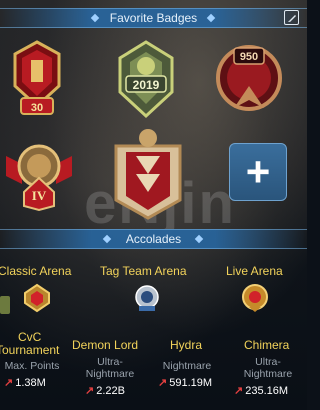  What do you see at coordinates (191, 383) in the screenshot?
I see `hydra-value-text: 591.19M` at bounding box center [191, 383].